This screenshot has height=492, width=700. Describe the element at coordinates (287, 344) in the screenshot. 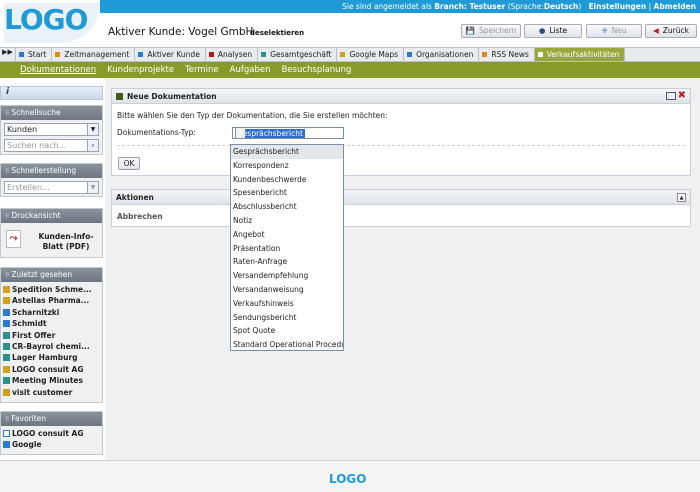

I see `type-option: Standard Operational Procedure` at that location.